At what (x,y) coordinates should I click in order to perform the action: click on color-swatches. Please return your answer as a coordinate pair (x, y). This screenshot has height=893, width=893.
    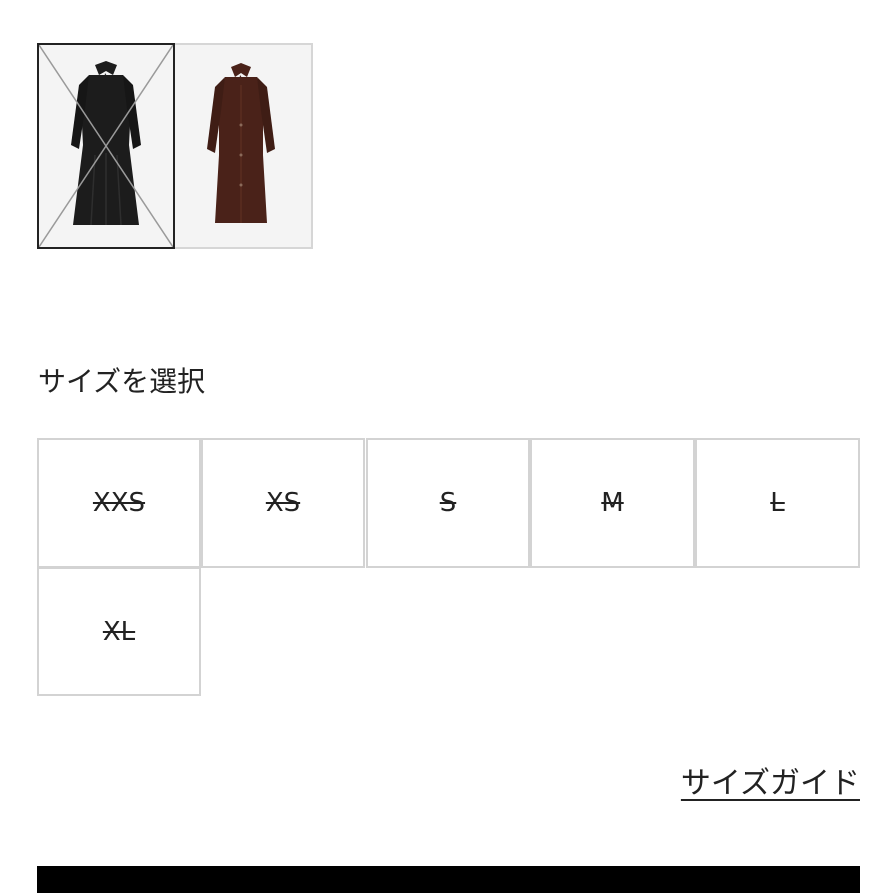
    Looking at the image, I should click on (175, 146).